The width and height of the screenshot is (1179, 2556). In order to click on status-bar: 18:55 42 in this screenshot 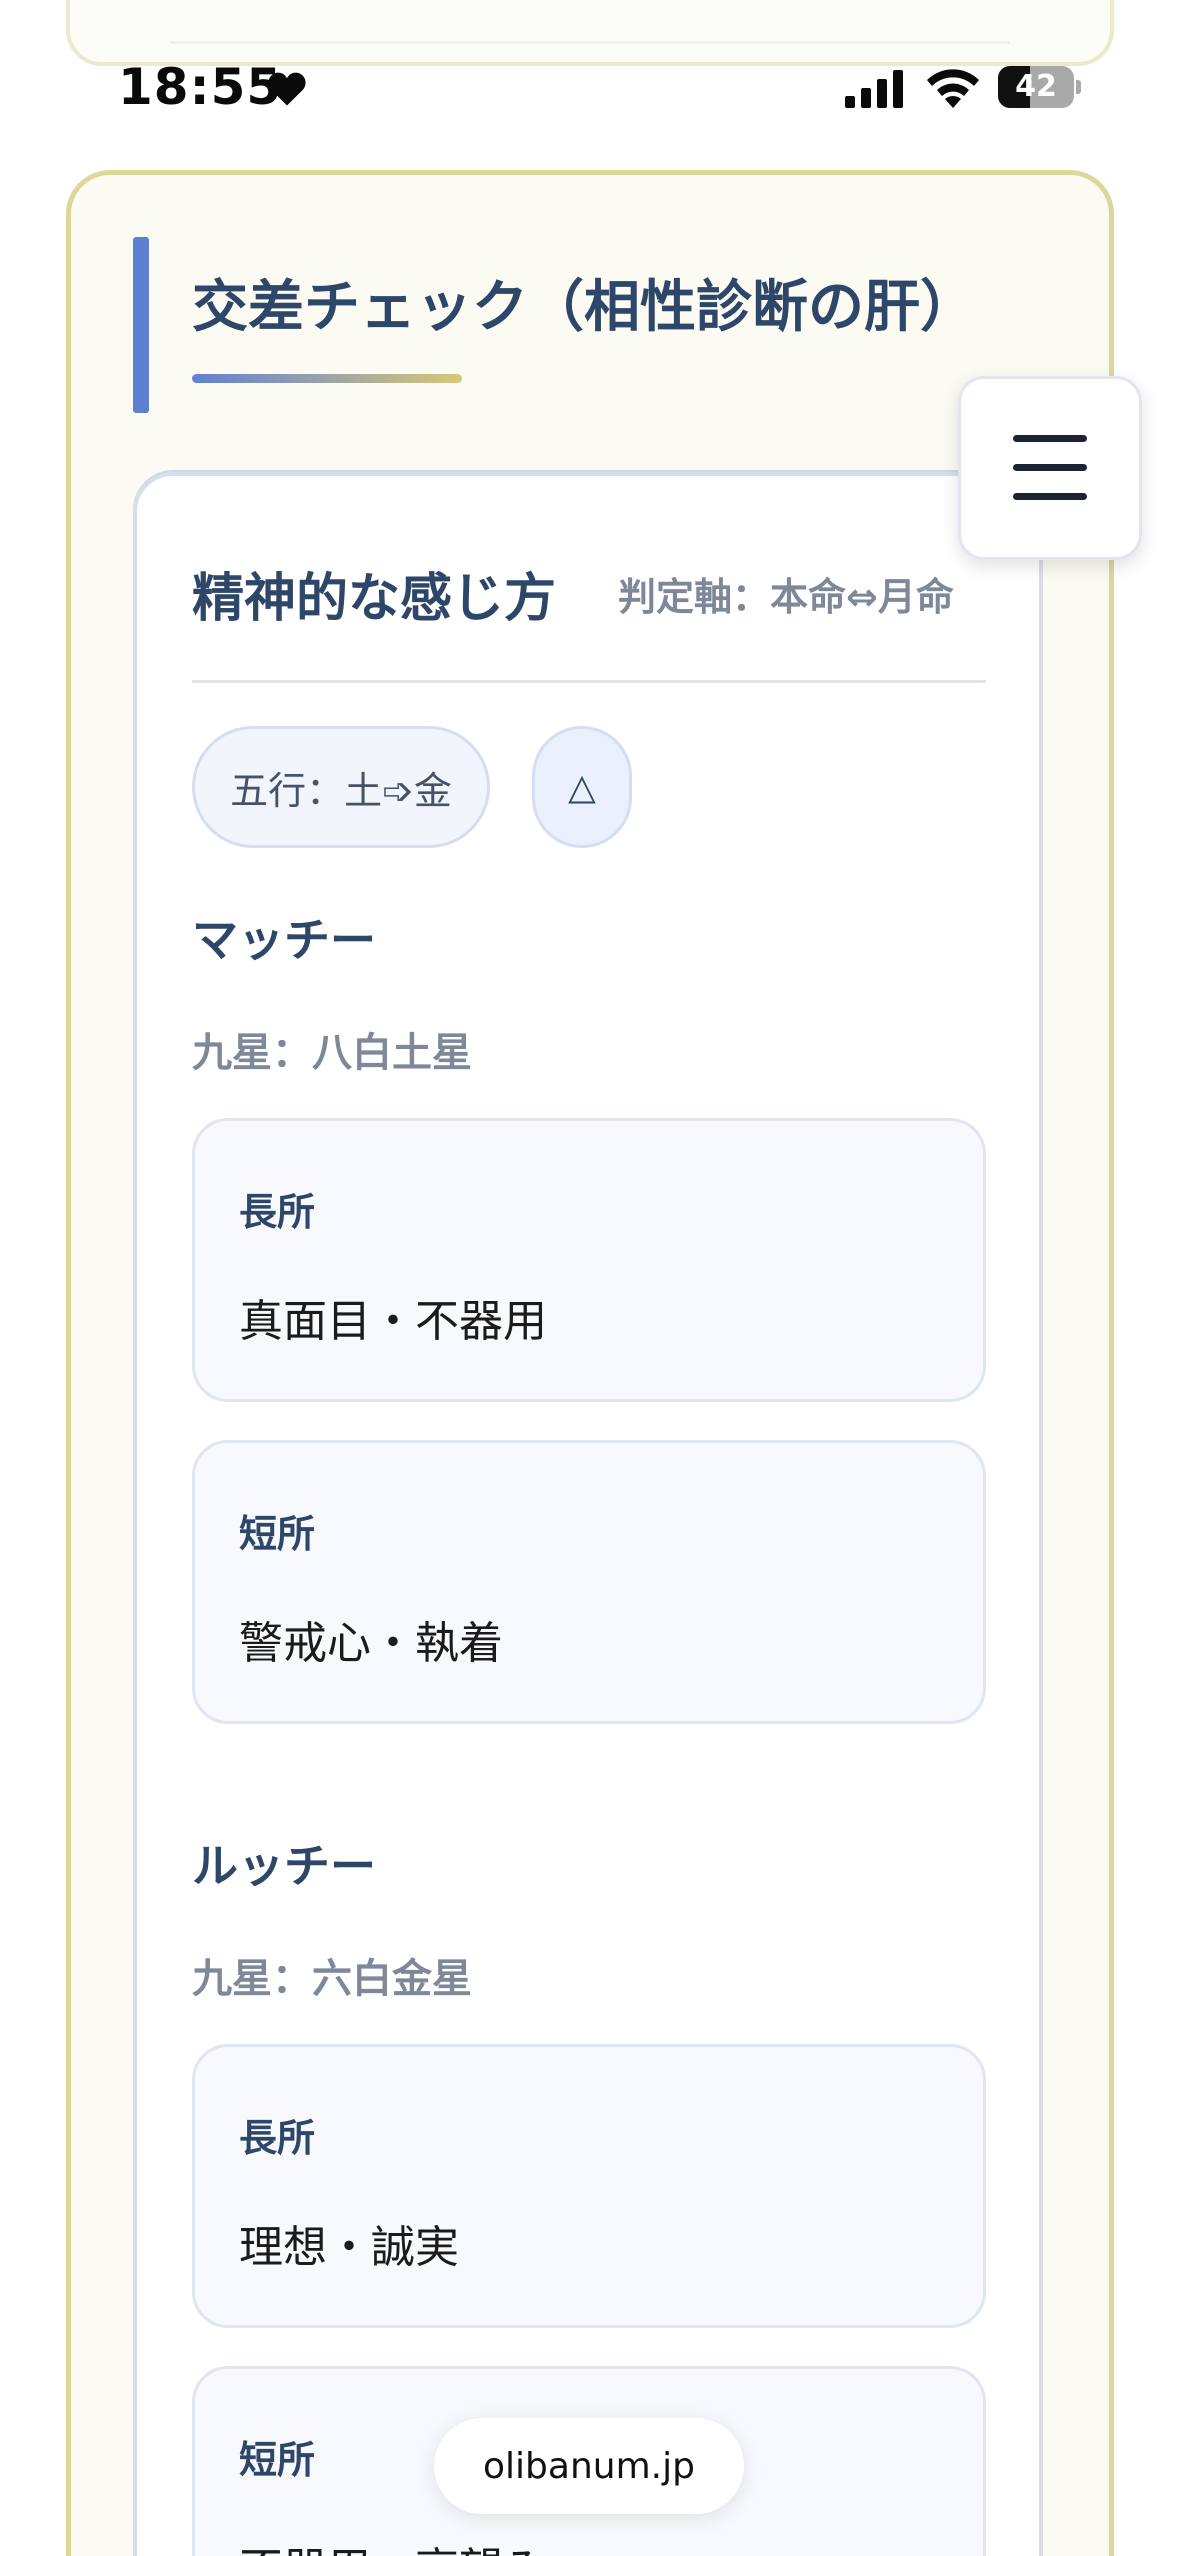, I will do `click(589, 88)`.